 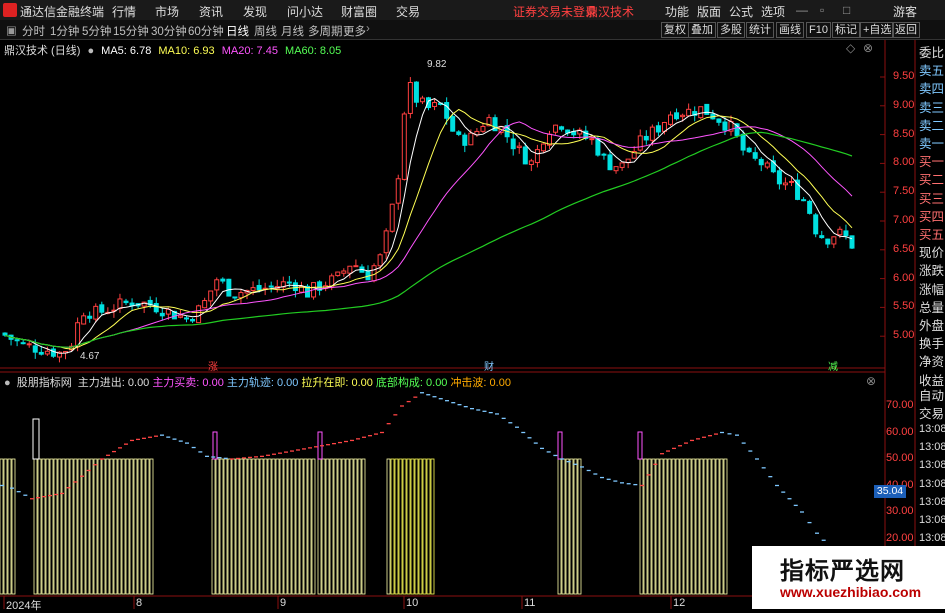 What do you see at coordinates (931, 107) in the screenshot?
I see `quote-field-label: 卖三` at bounding box center [931, 107].